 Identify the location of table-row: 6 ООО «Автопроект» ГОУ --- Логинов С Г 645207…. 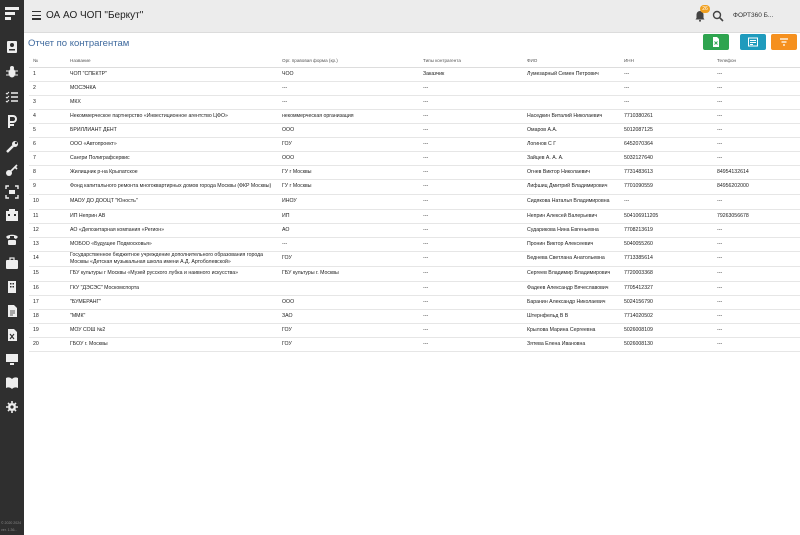
(414, 144).